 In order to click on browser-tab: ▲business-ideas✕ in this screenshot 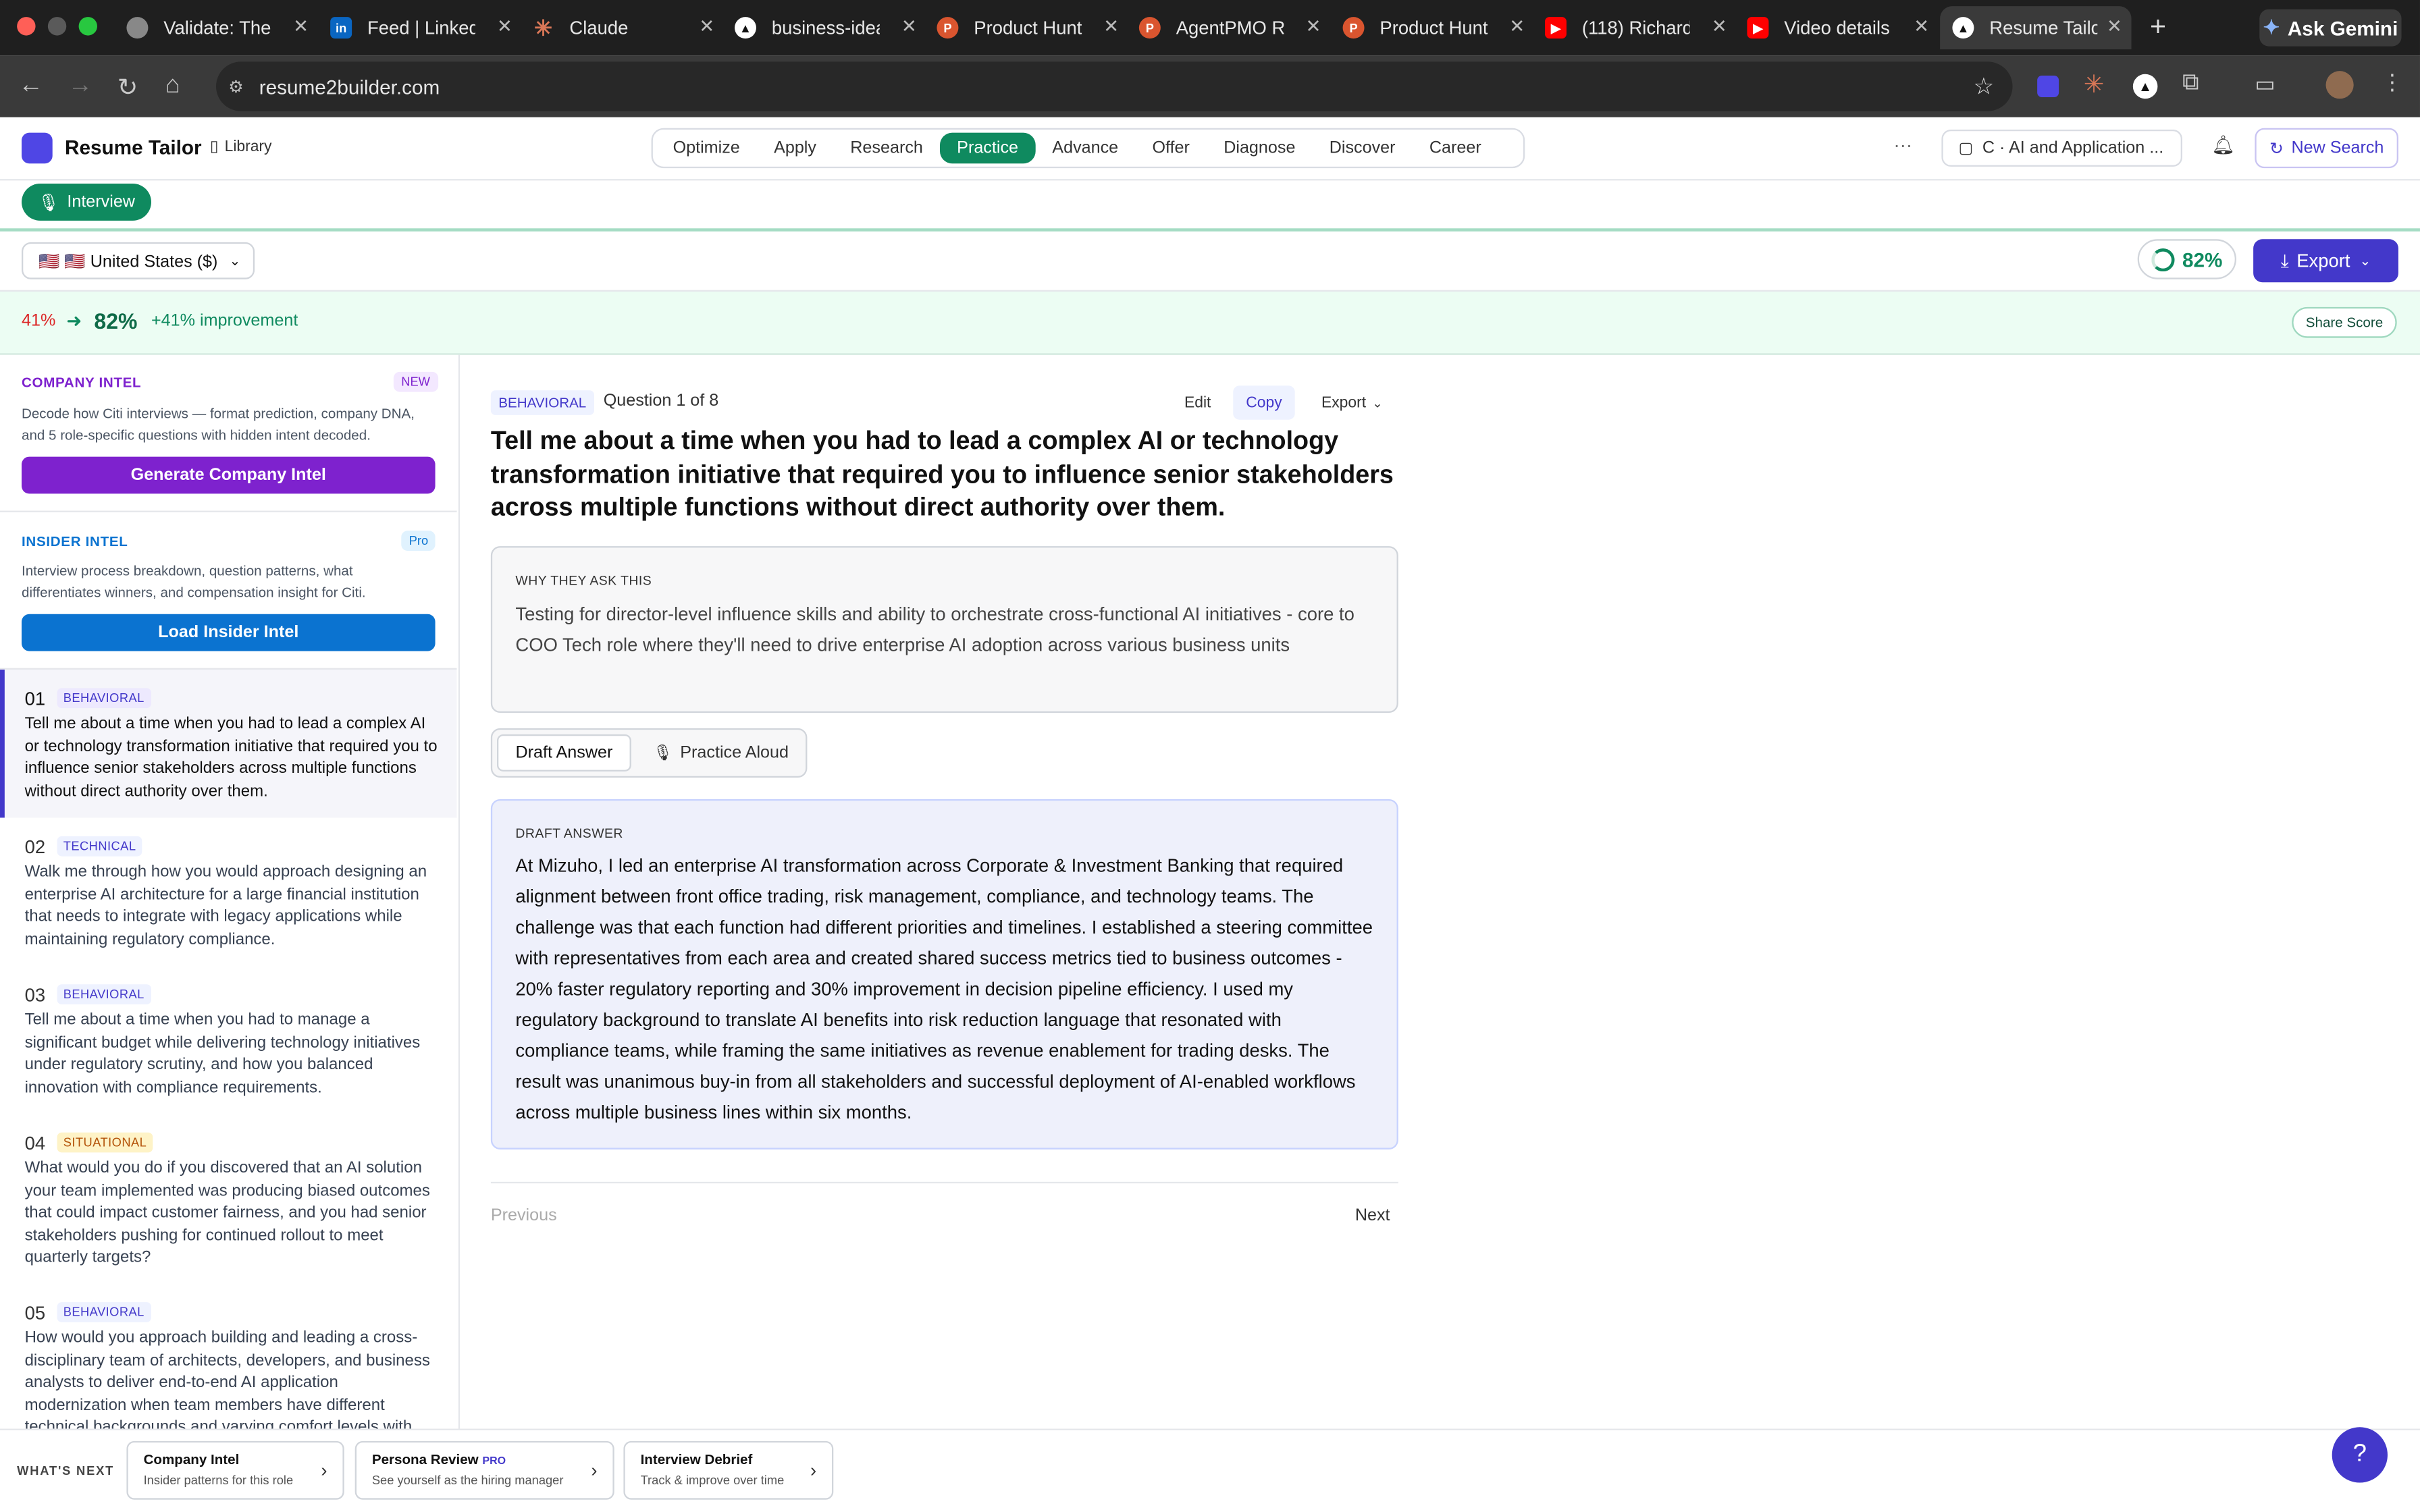, I will do `click(830, 27)`.